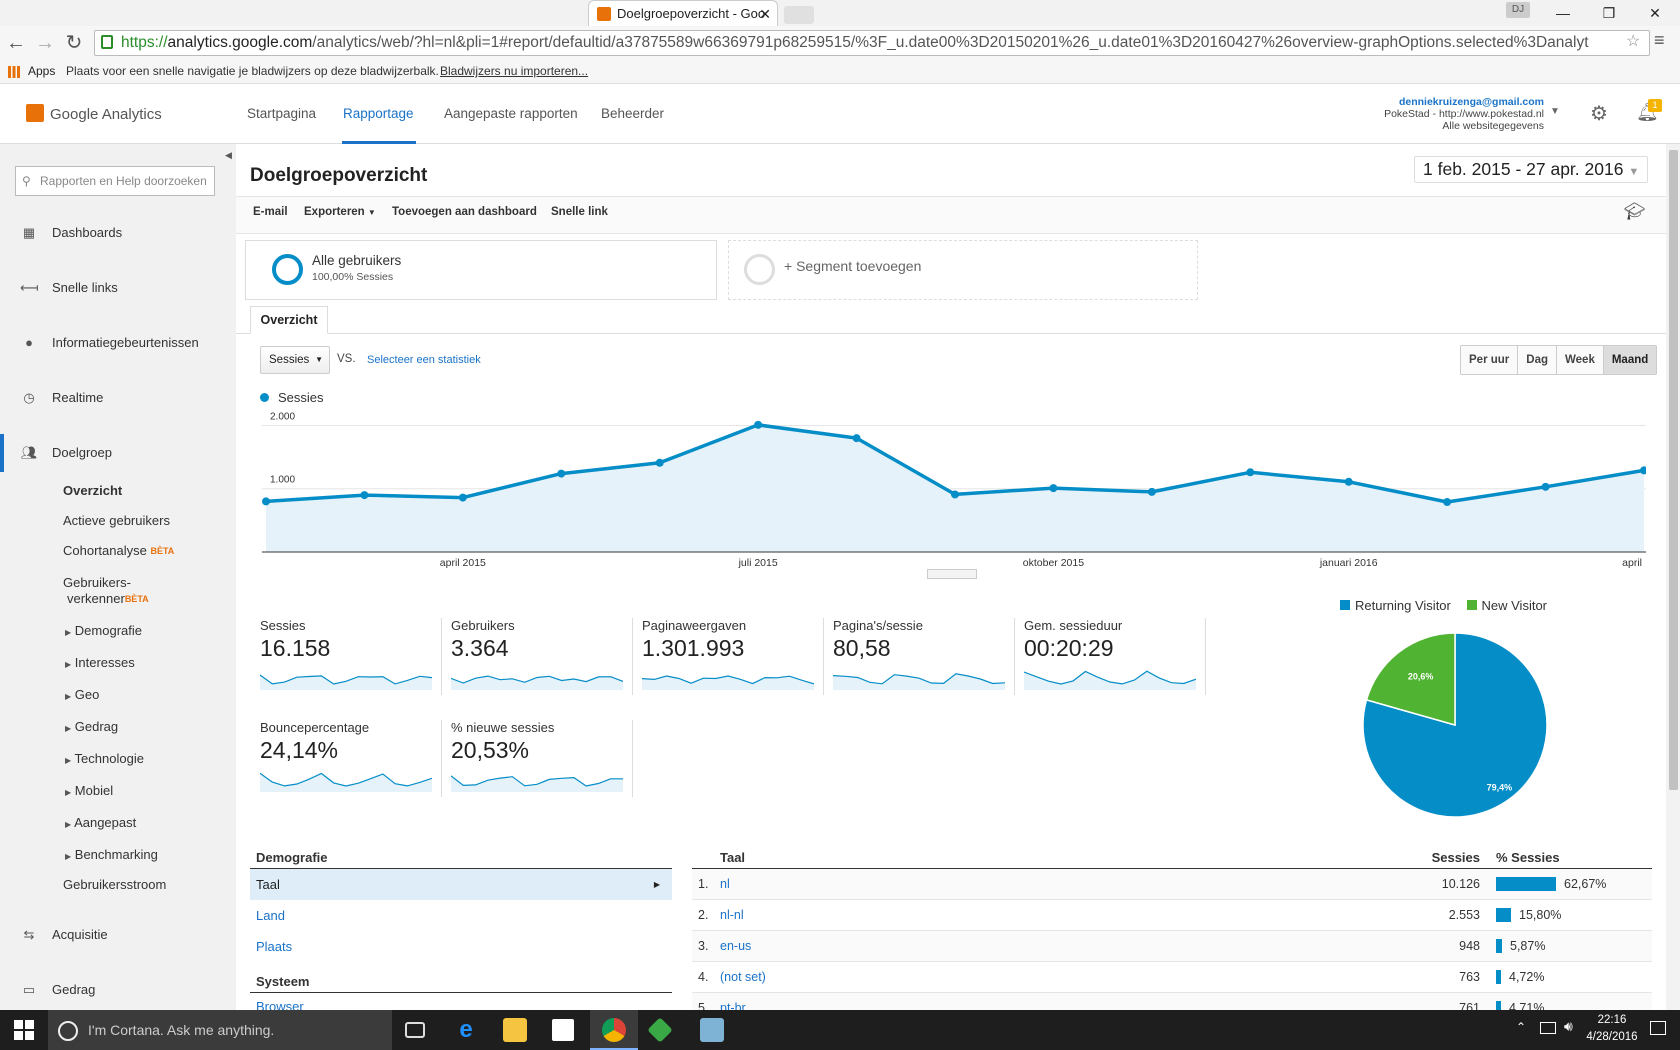 The height and width of the screenshot is (1050, 1680). Describe the element at coordinates (1172, 1001) in the screenshot. I see `table-row: 5. pt-br 761 4,71%` at that location.